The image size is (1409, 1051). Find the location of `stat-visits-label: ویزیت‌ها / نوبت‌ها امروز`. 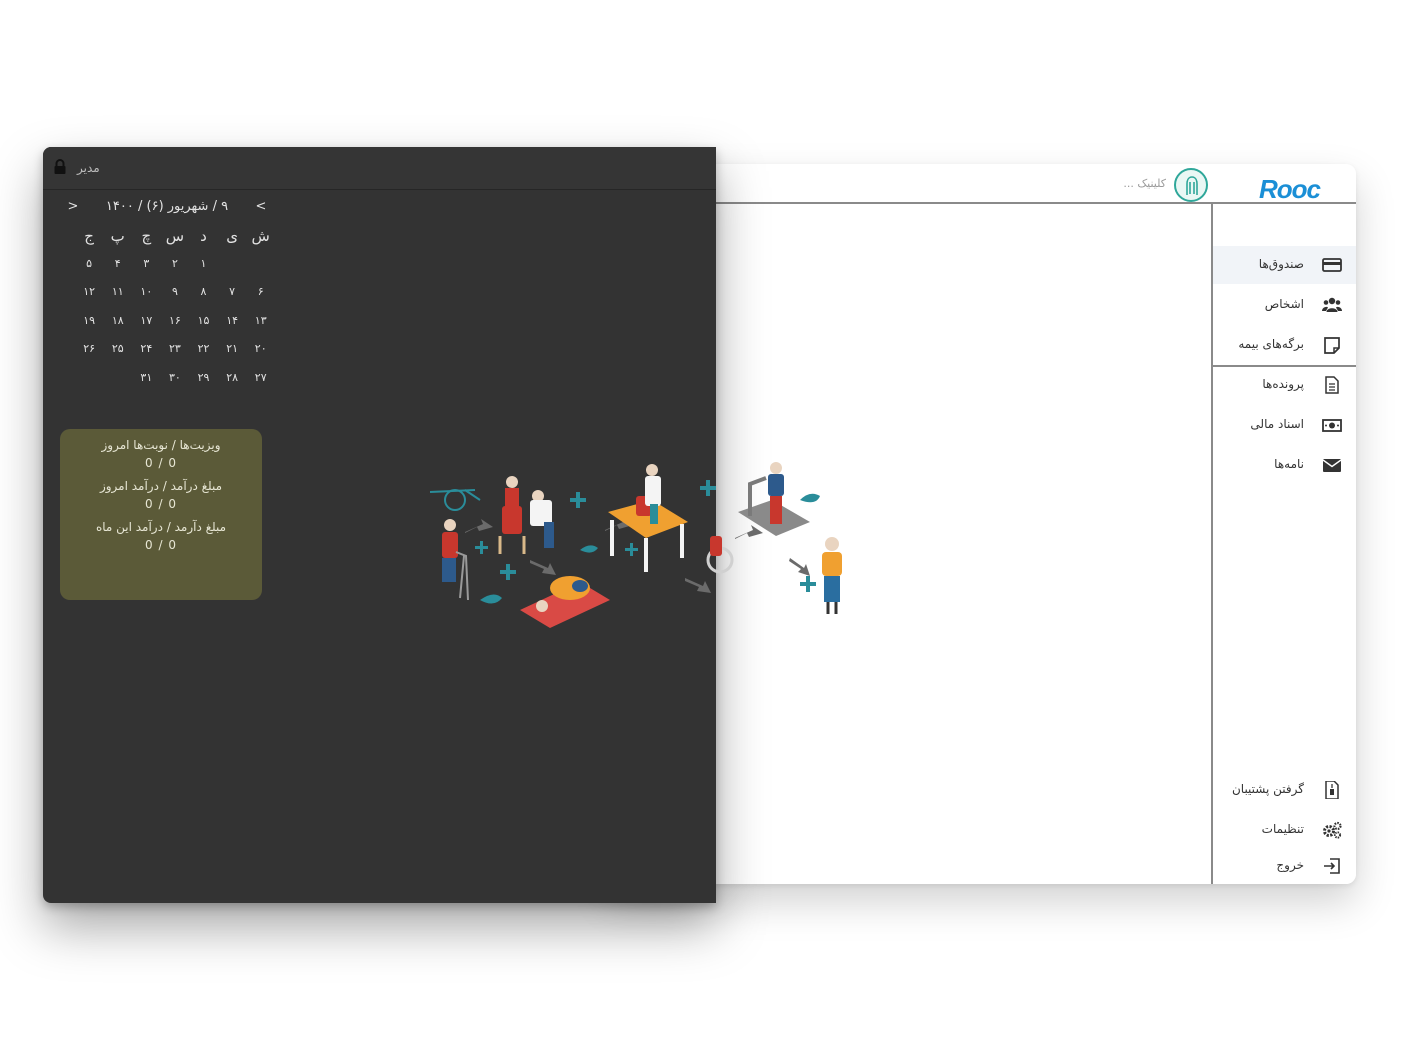

stat-visits-label: ویزیت‌ها / نوبت‌ها امروز is located at coordinates (161, 445).